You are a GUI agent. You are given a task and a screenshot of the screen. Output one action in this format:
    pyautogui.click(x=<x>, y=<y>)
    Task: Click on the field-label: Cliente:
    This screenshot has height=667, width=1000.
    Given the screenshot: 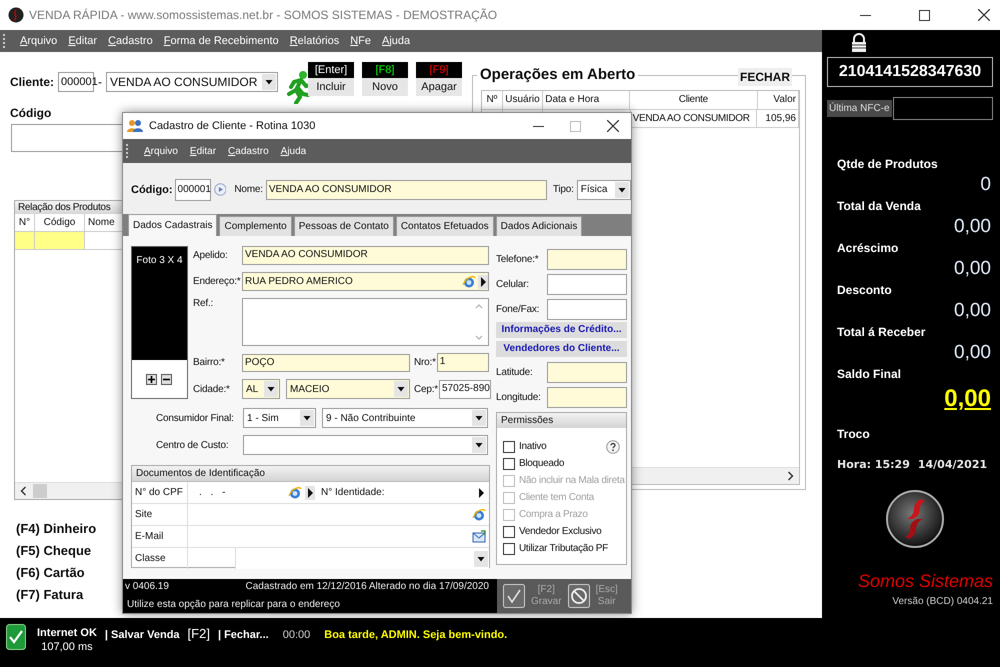 What is the action you would take?
    pyautogui.click(x=32, y=82)
    